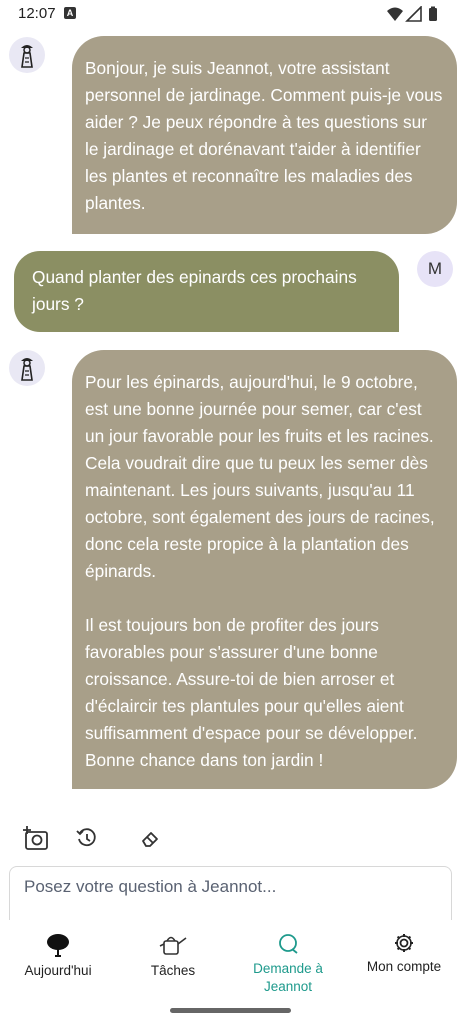 Image resolution: width=461 pixels, height=1024 pixels. What do you see at coordinates (58, 970) in the screenshot?
I see `nav-label: Aujourd'hui` at bounding box center [58, 970].